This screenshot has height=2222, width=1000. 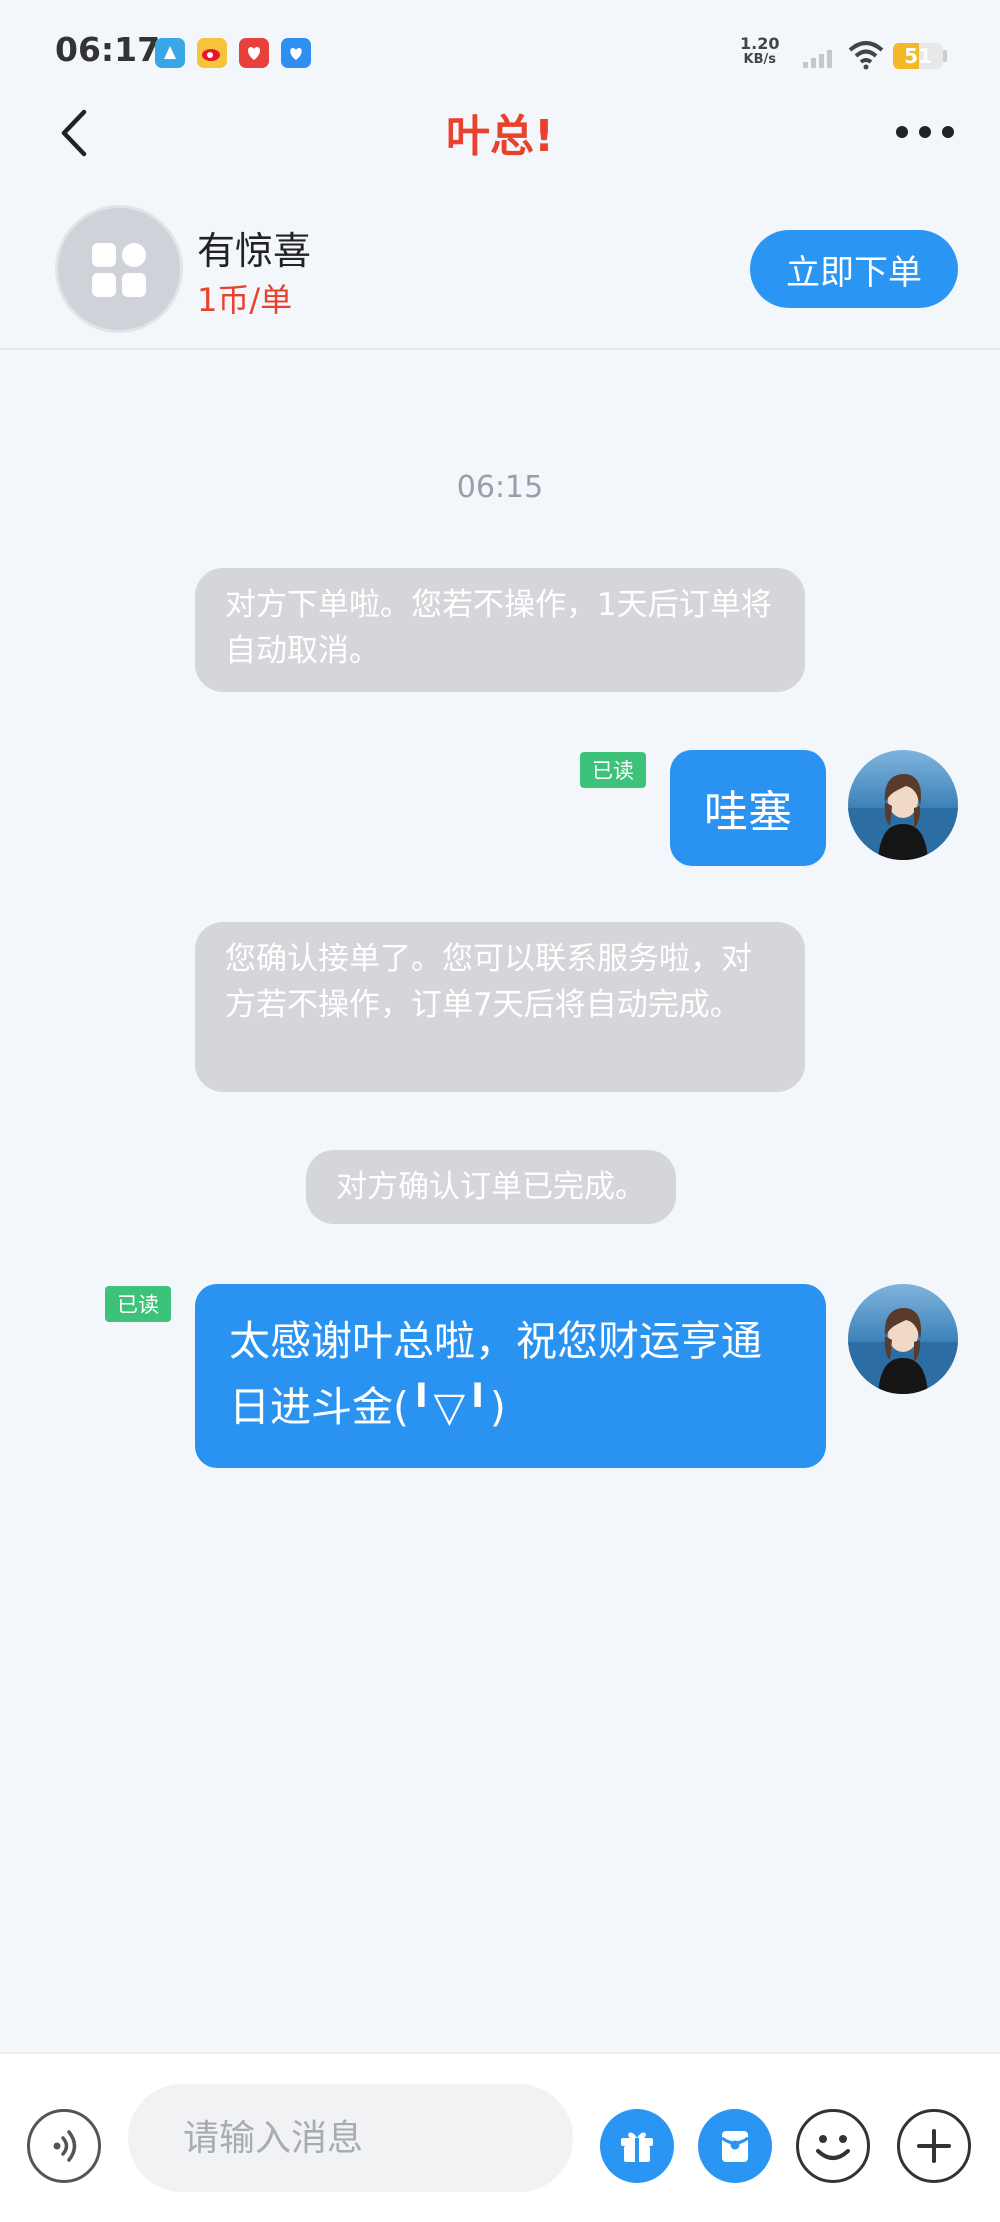 What do you see at coordinates (500, 270) in the screenshot?
I see `order-bar: 有惊喜 1币/单 立即下单` at bounding box center [500, 270].